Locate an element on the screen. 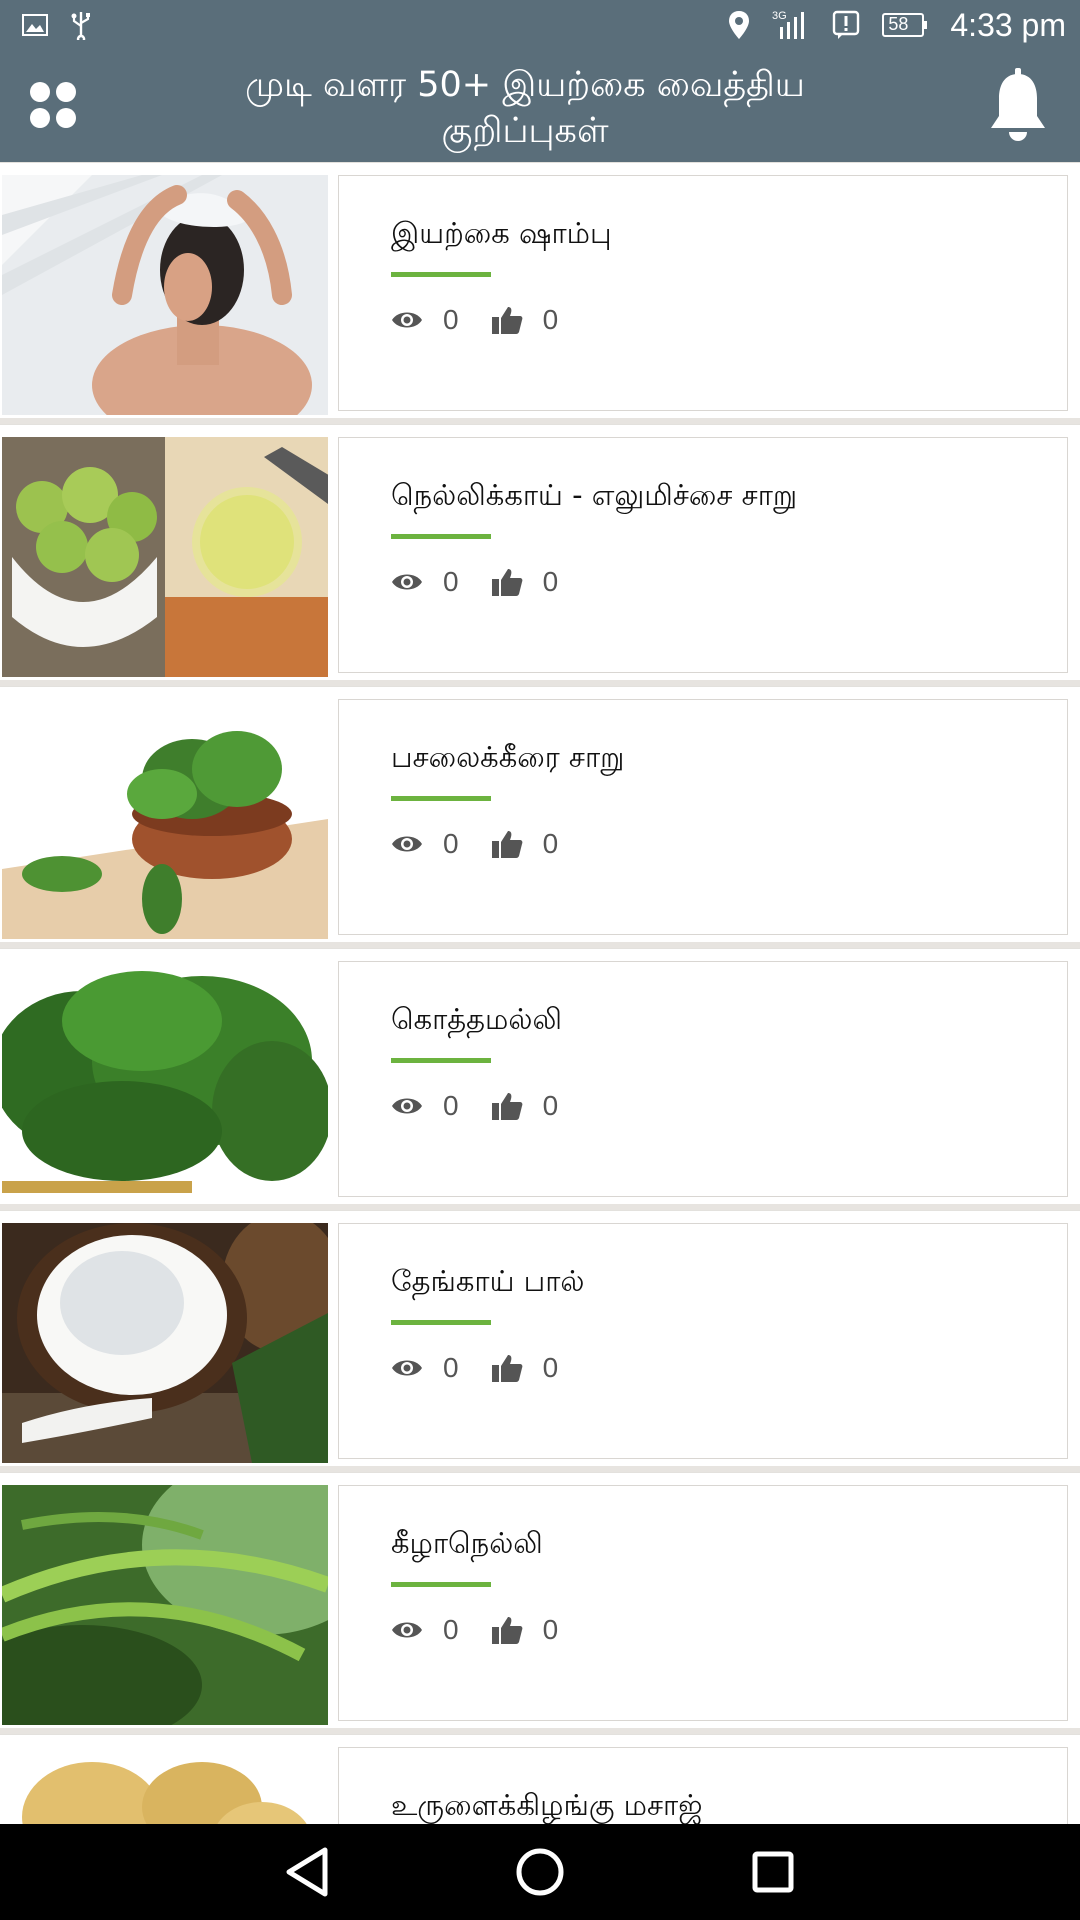 Image resolution: width=1080 pixels, height=1920 pixels. list-item: தேங்காய் பால் 0 0 is located at coordinates (540, 1341).